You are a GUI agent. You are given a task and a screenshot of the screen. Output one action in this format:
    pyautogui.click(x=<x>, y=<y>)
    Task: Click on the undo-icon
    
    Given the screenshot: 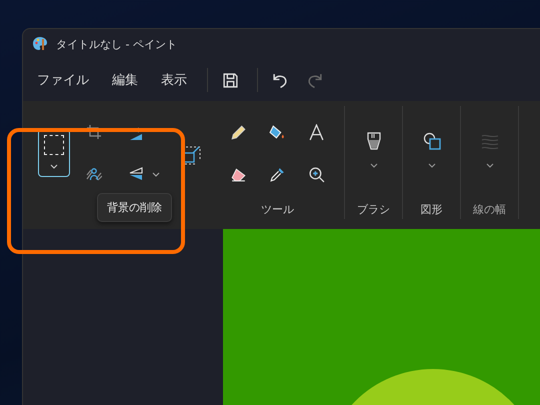 What is the action you would take?
    pyautogui.click(x=280, y=80)
    